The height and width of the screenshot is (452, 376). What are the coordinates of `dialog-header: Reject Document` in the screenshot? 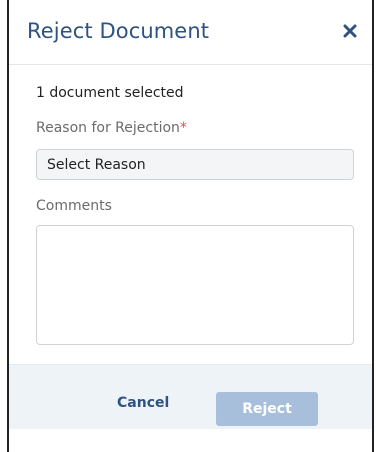 It's located at (190, 32).